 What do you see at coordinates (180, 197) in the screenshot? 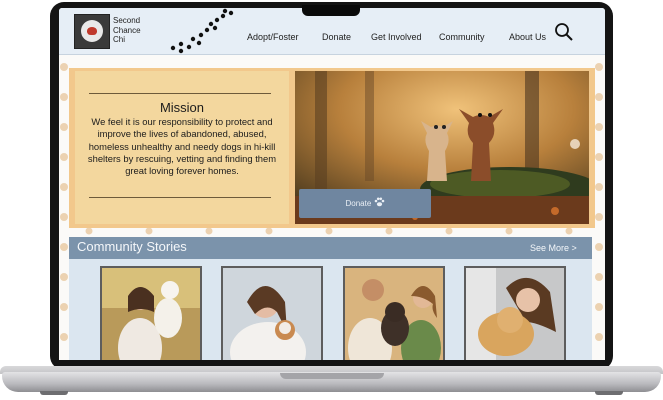
I see `mission-divider-bottom` at bounding box center [180, 197].